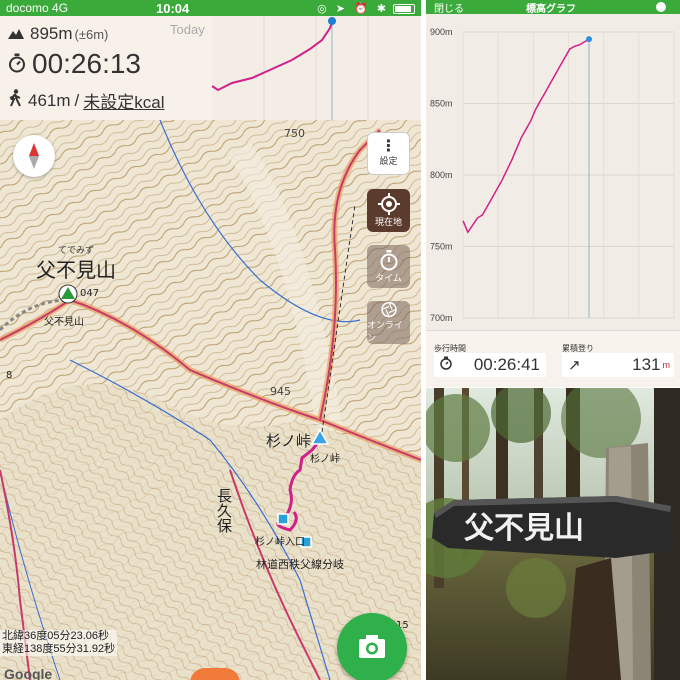  I want to click on total-climb-block: 累積登り ↗ 131 m, so click(616, 359).